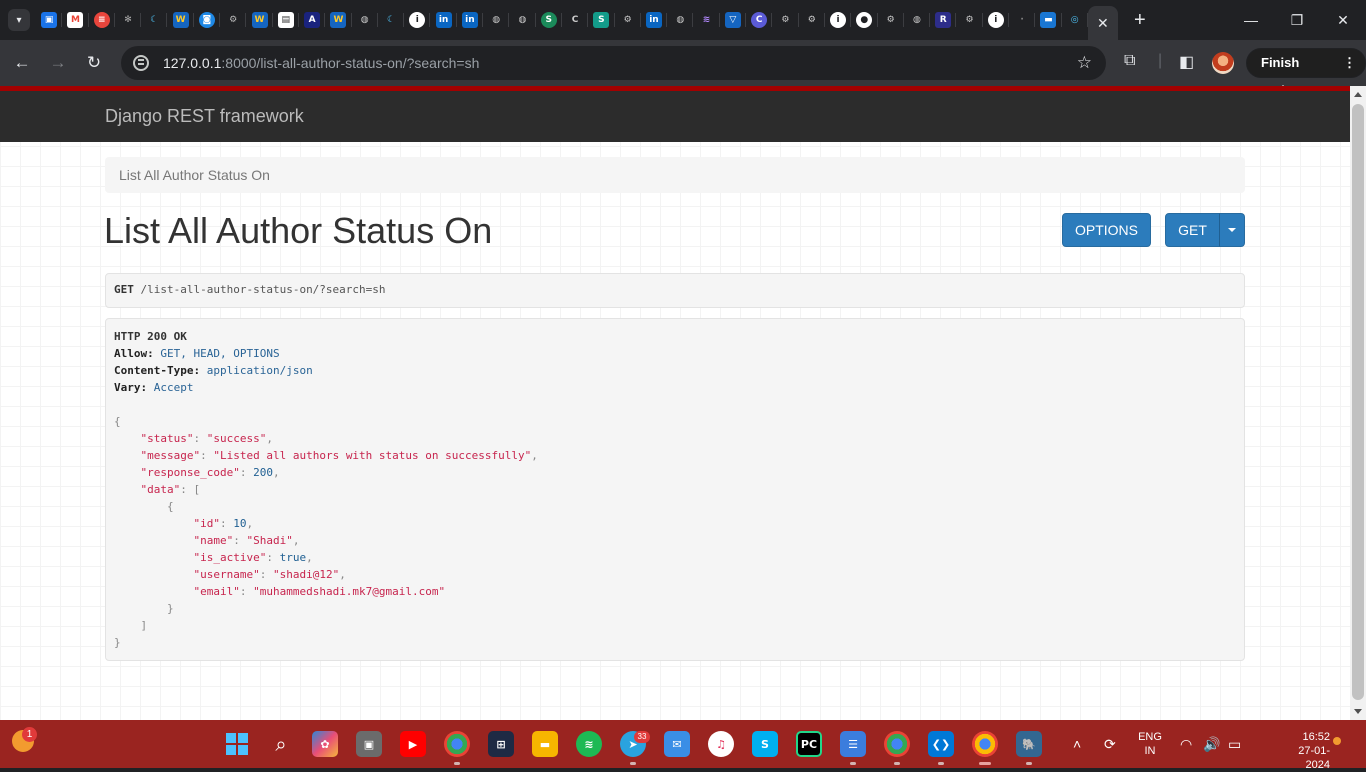 Image resolution: width=1366 pixels, height=772 pixels. I want to click on tab: ◙, so click(207, 20).